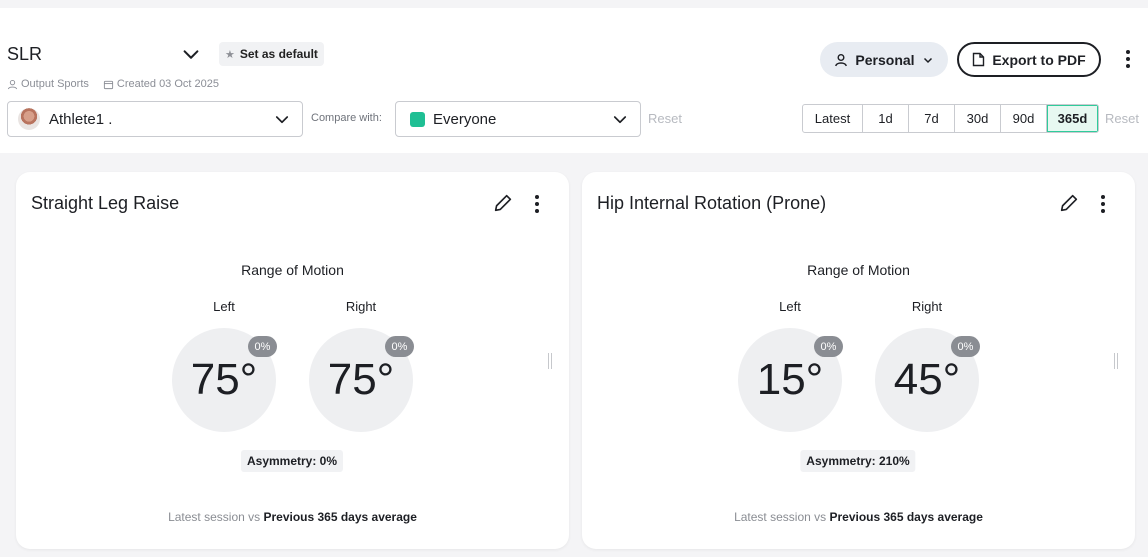 The height and width of the screenshot is (557, 1148). I want to click on athlete-name: Athlete1 ., so click(81, 119).